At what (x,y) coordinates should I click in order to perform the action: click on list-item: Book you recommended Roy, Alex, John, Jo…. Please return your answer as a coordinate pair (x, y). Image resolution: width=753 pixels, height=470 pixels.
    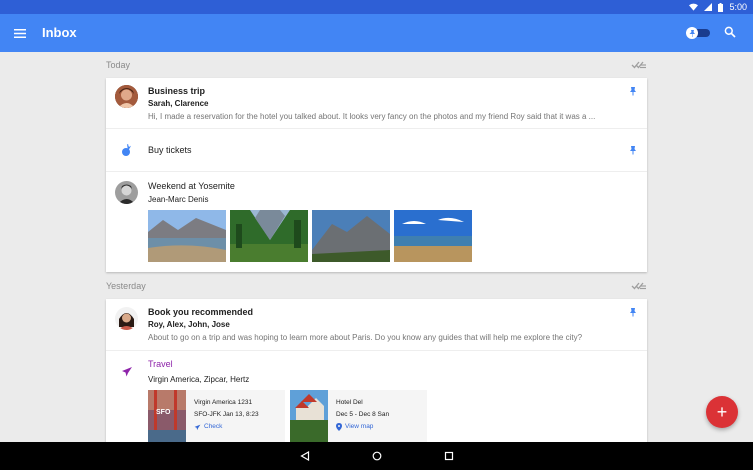
    Looking at the image, I should click on (376, 325).